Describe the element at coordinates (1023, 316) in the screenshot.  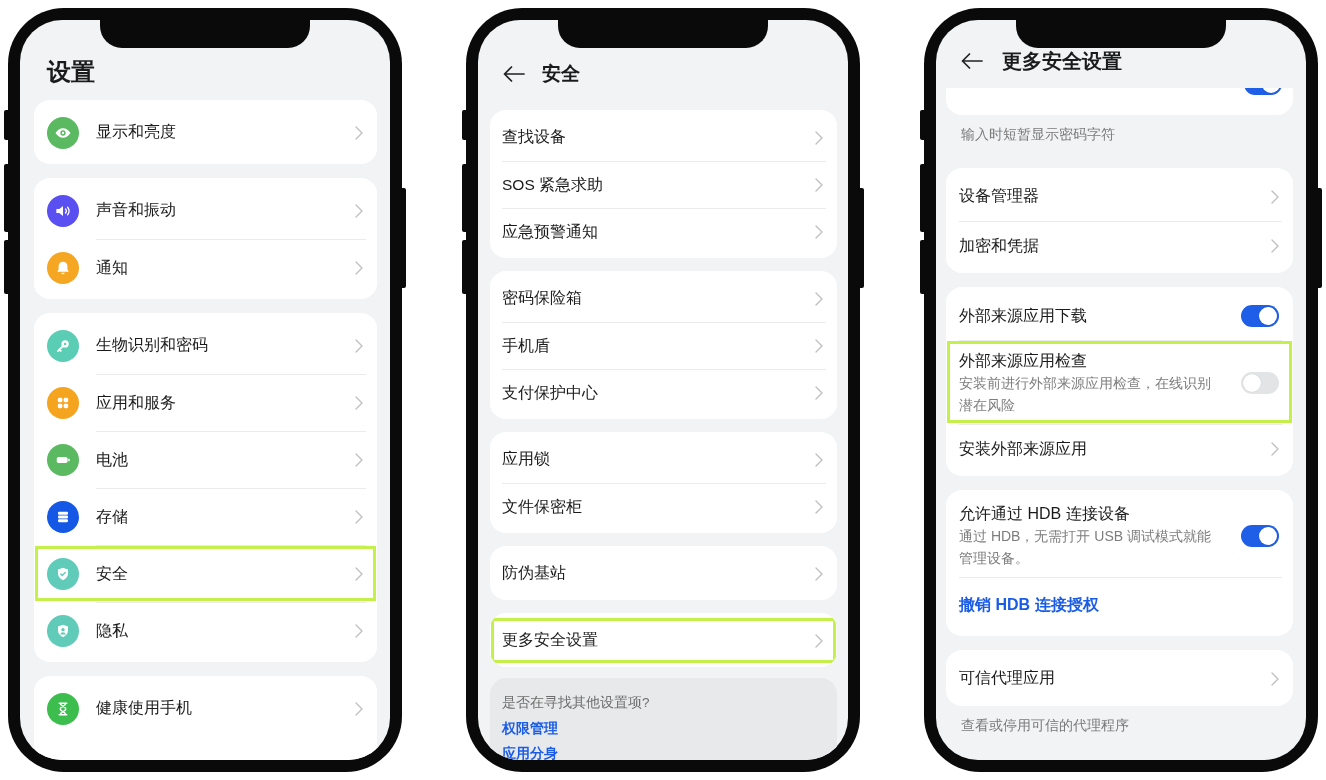
I see `row-title: 外部来源应用下载` at that location.